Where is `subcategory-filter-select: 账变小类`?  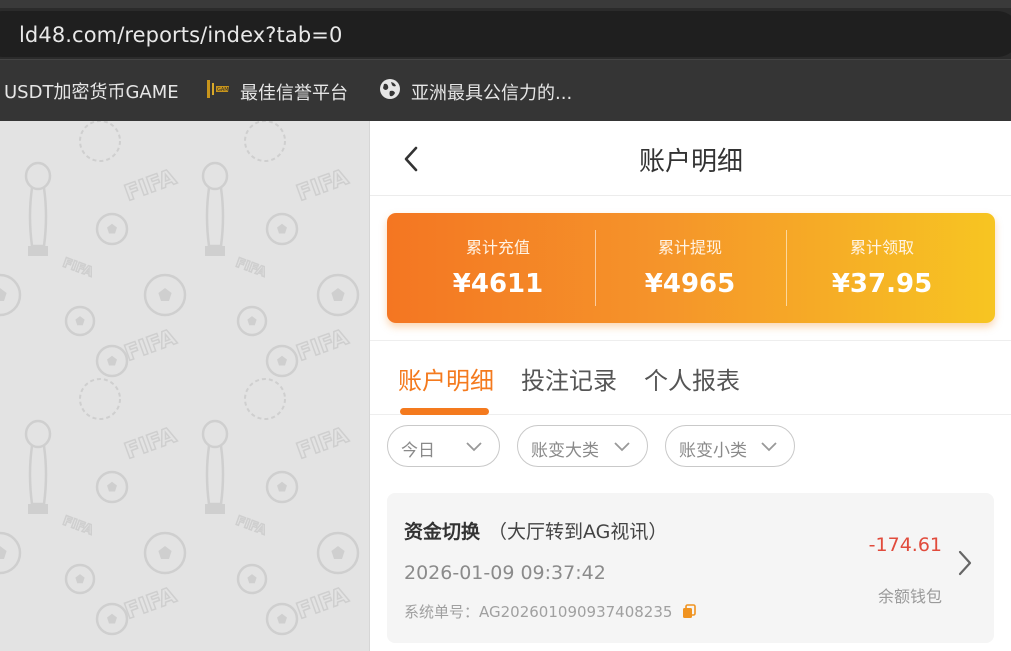
subcategory-filter-select: 账变小类 is located at coordinates (730, 446).